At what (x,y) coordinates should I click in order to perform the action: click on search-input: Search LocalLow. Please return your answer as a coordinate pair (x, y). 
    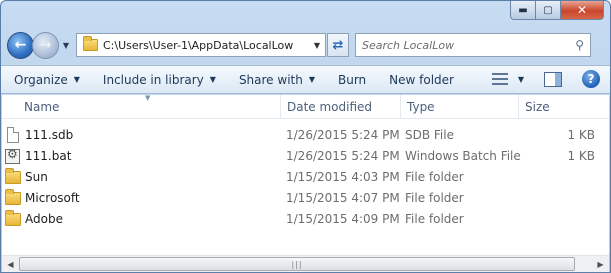
    Looking at the image, I should click on (408, 45).